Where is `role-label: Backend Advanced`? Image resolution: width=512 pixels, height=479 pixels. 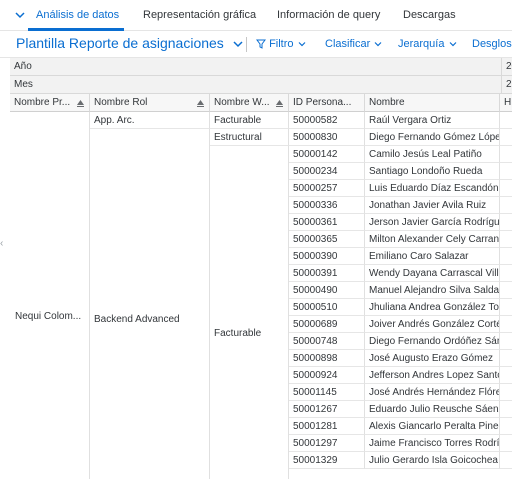
role-label: Backend Advanced is located at coordinates (137, 319).